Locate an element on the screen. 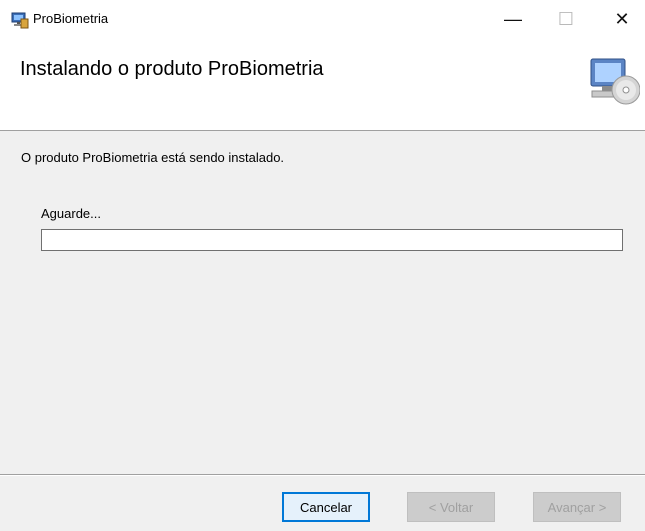 The width and height of the screenshot is (645, 531). footer-divider is located at coordinates (322, 475).